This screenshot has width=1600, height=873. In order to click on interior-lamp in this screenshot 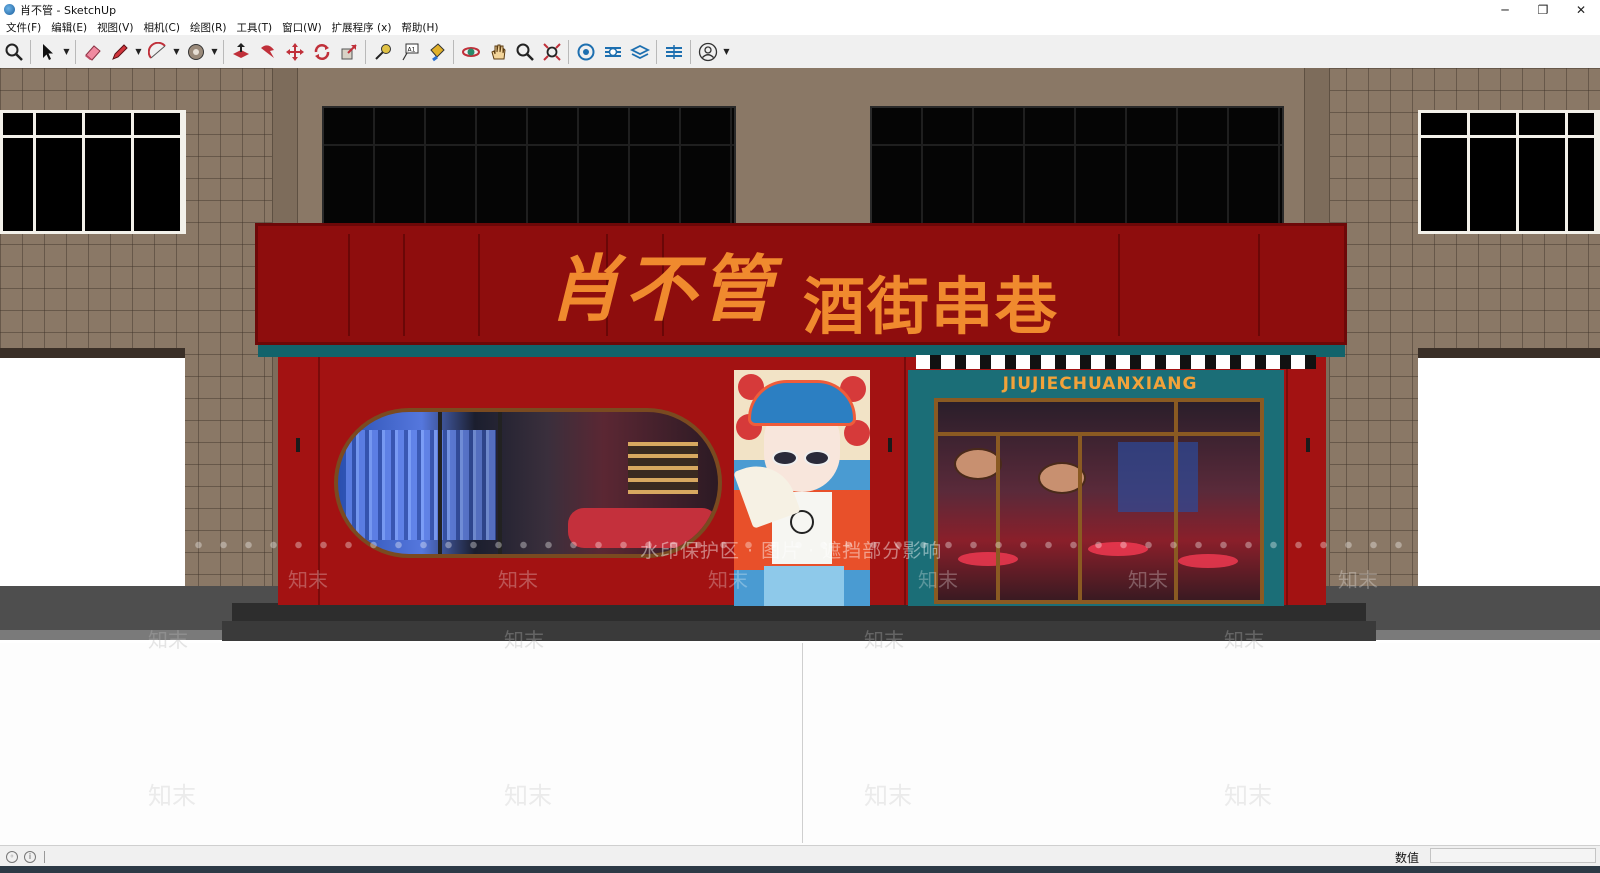, I will do `click(978, 464)`.